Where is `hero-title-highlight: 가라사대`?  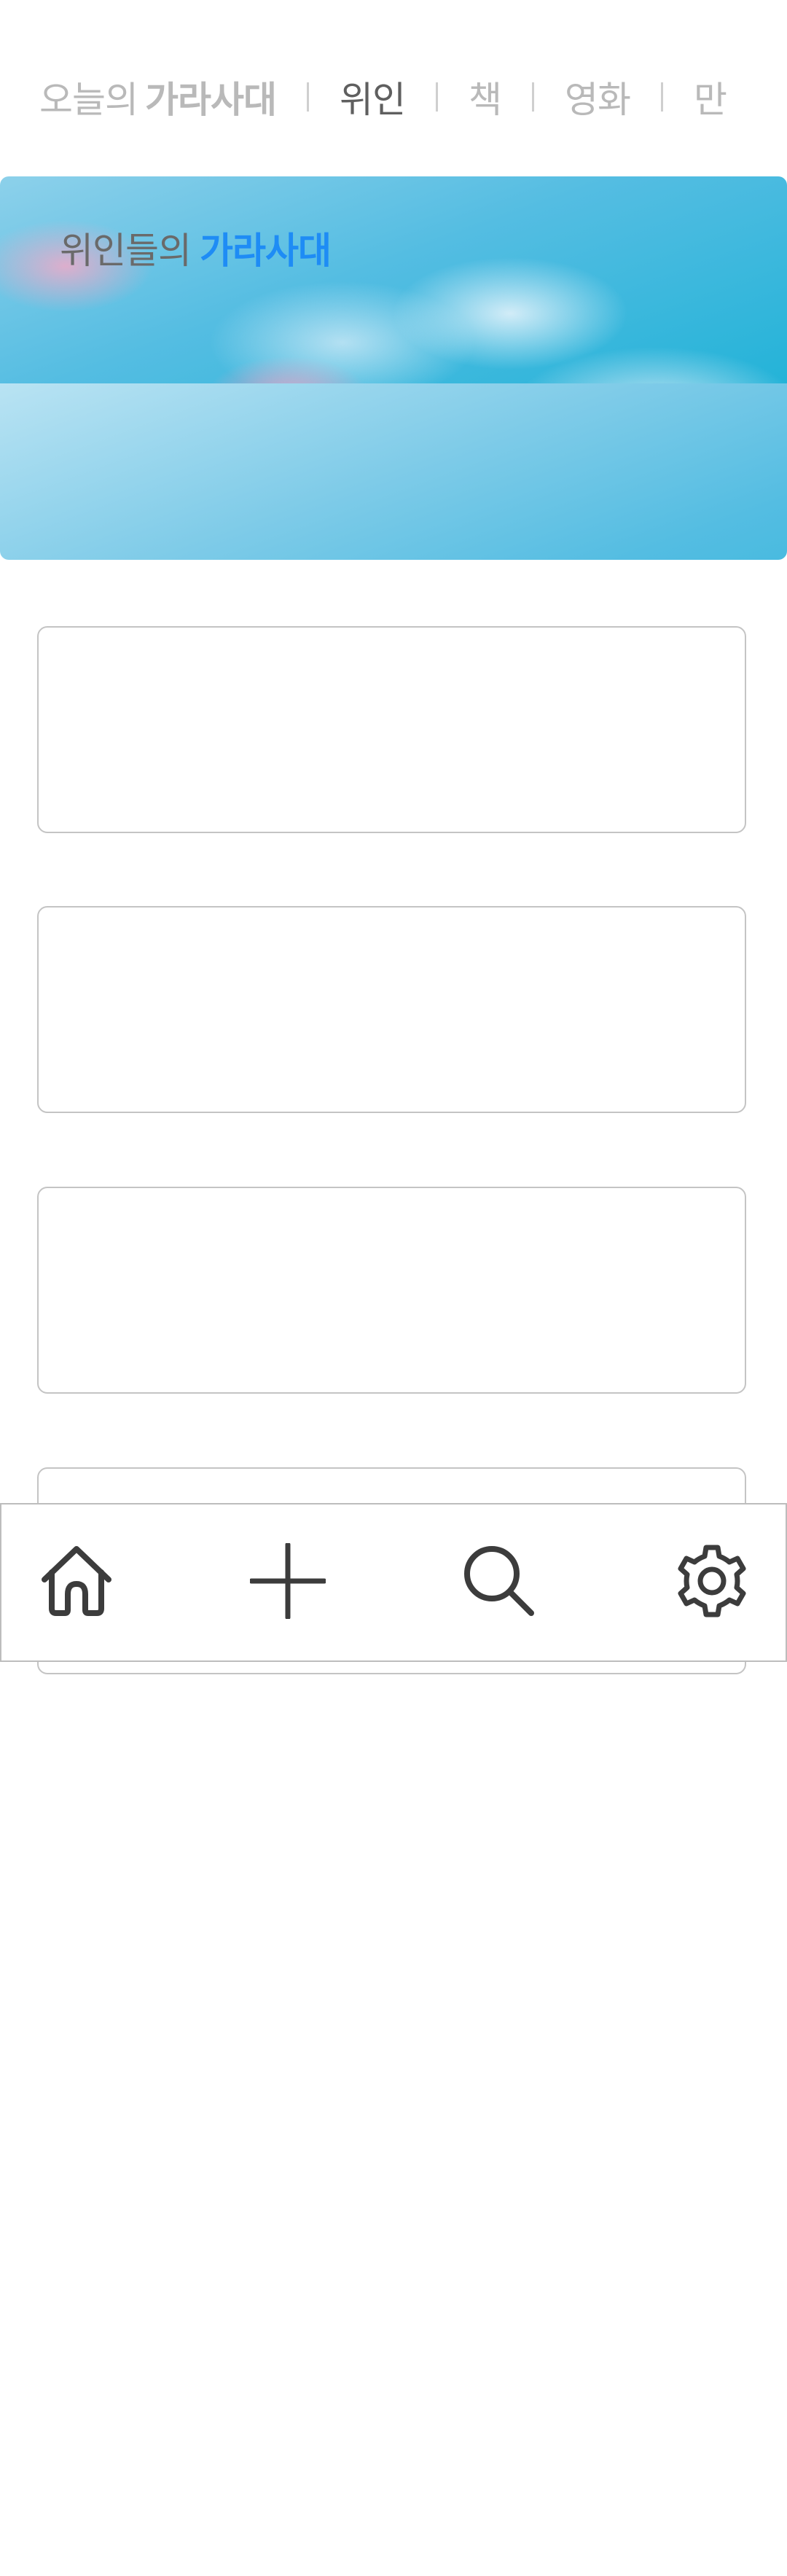 hero-title-highlight: 가라사대 is located at coordinates (266, 251).